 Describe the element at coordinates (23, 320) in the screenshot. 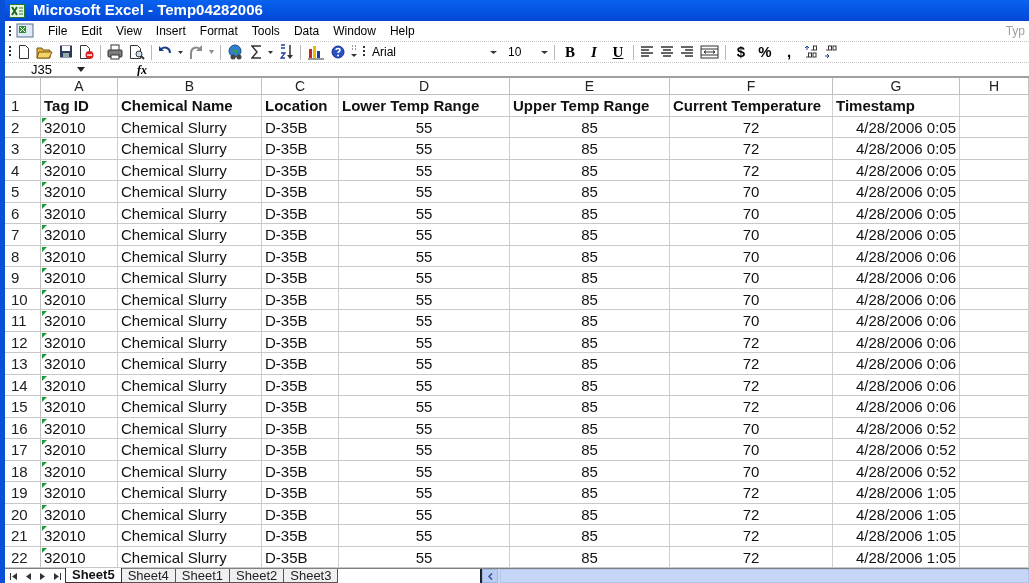

I see `row-header: 11` at that location.